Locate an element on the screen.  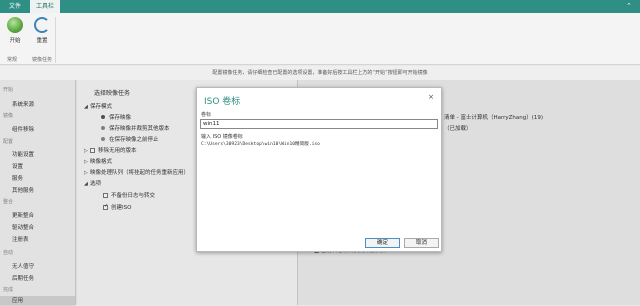
ribbon-group-image-task: 镜像任务 is located at coordinates (42, 60).